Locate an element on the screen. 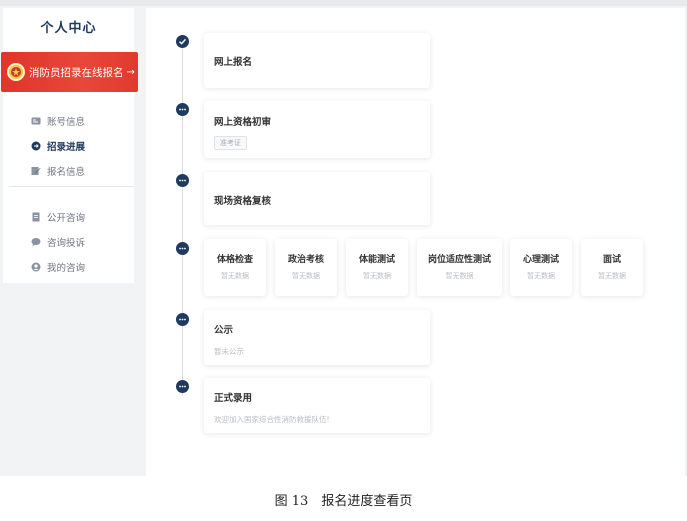 Image resolution: width=687 pixels, height=521 pixels. document-icon is located at coordinates (36, 217).